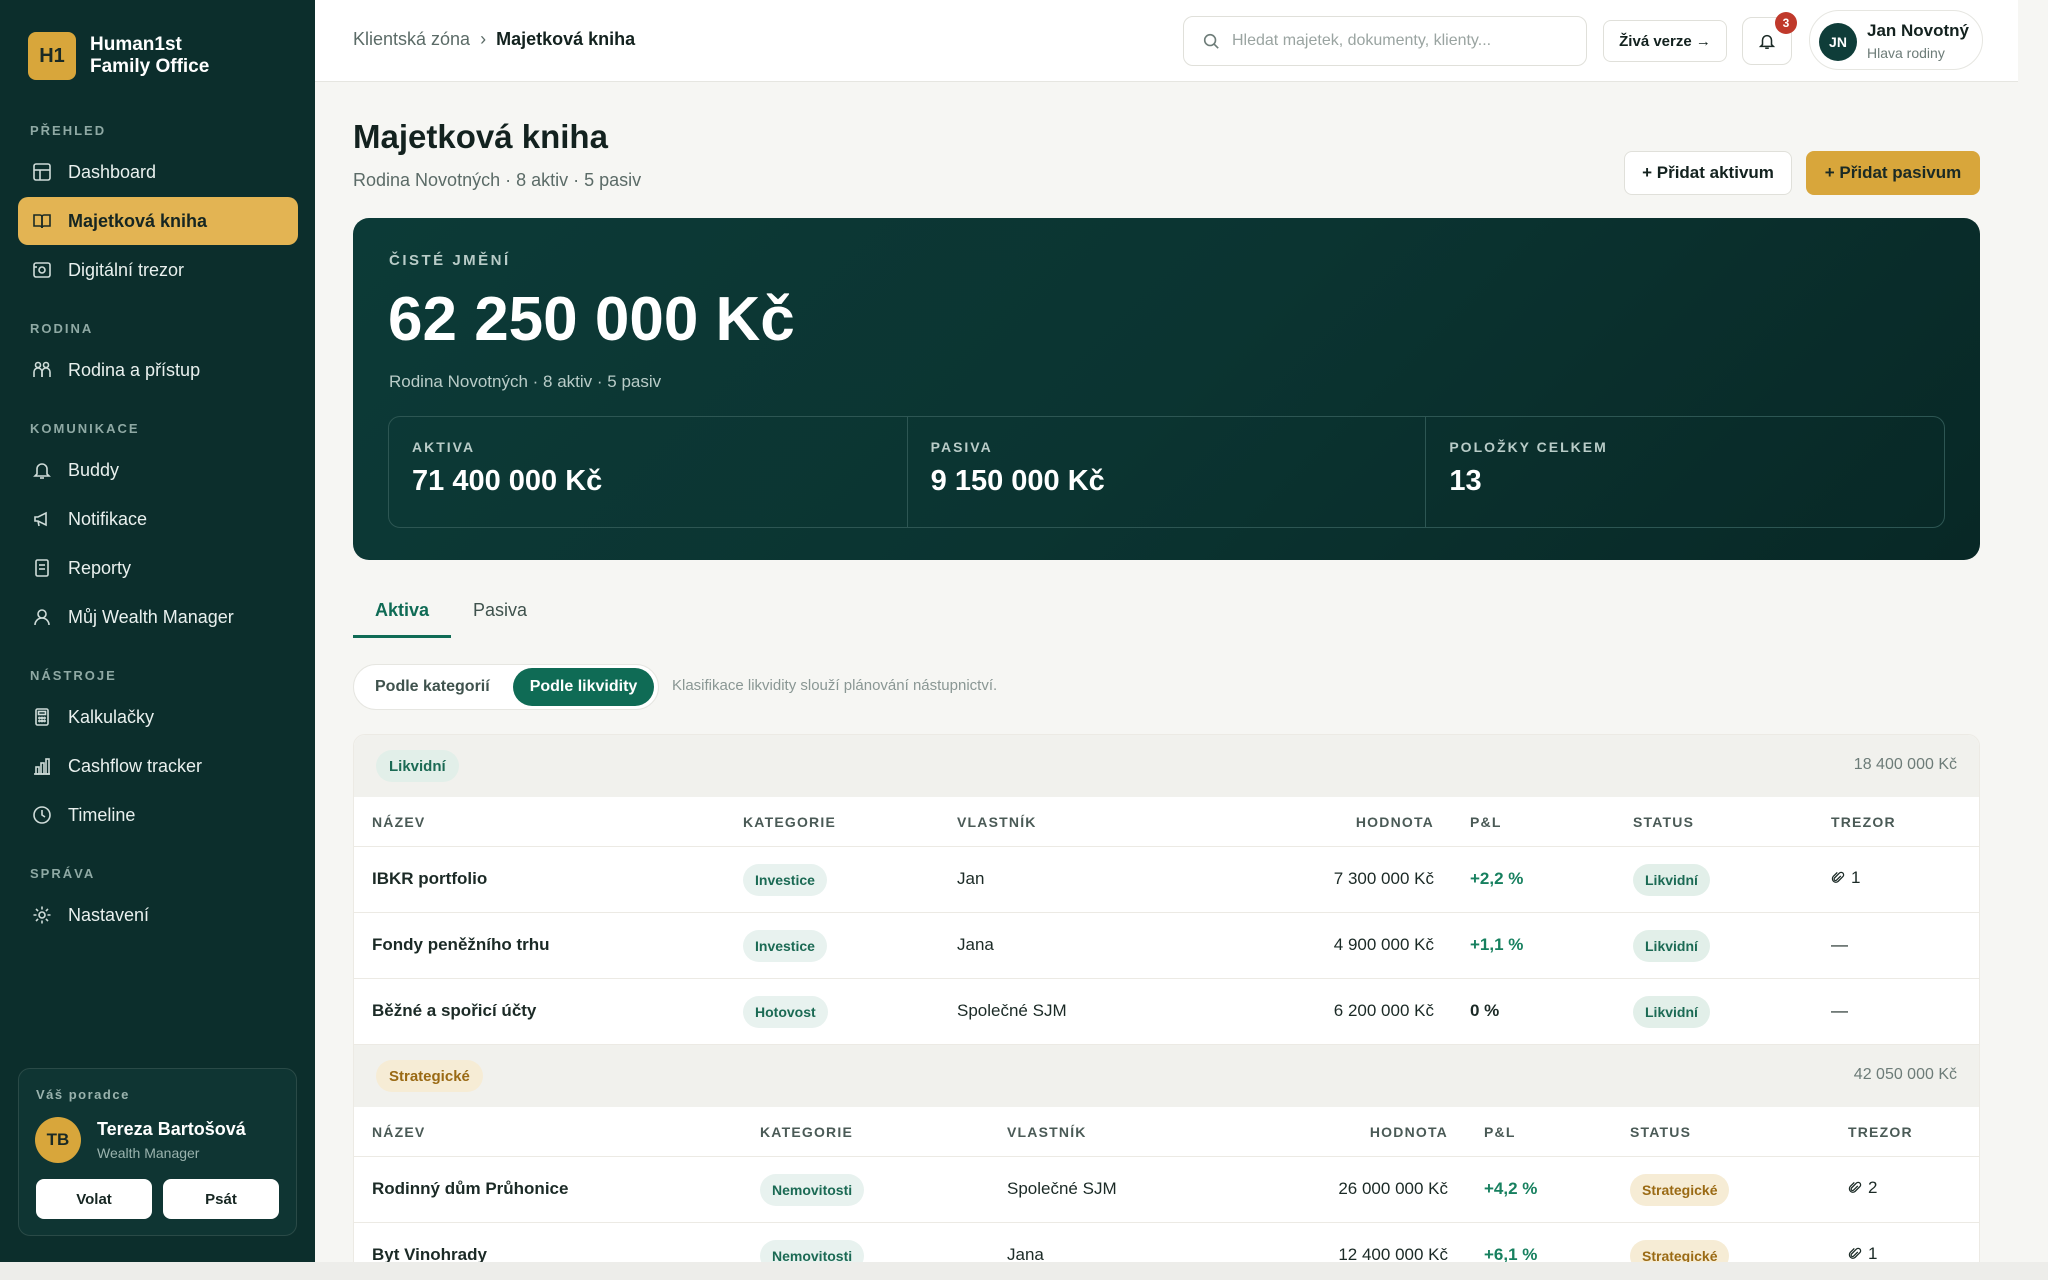 This screenshot has height=1280, width=2048. Describe the element at coordinates (417, 766) in the screenshot. I see `group-label: Likvidní` at that location.